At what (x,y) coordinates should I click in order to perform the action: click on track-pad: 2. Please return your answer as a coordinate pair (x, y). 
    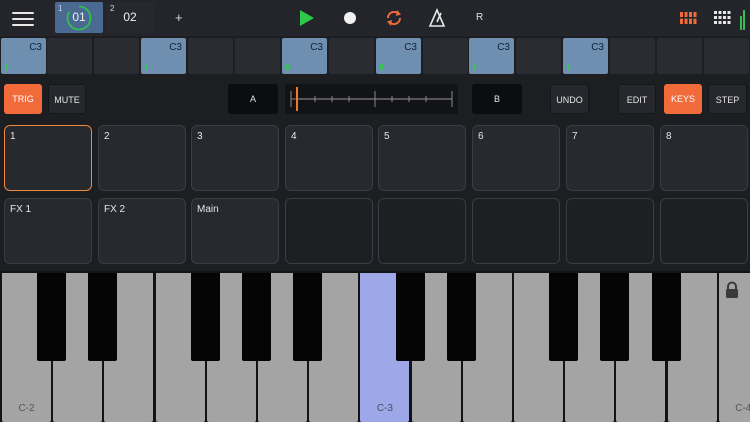
    Looking at the image, I should click on (142, 158).